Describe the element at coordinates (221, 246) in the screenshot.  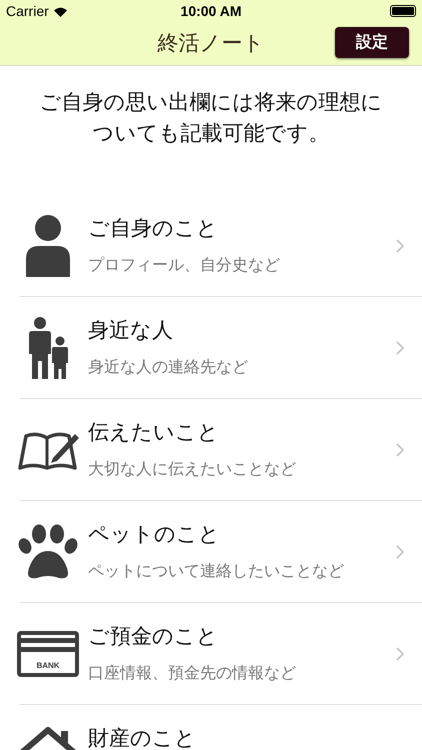
I see `menu-row: ご自身のこと プロフィール、自分史など` at that location.